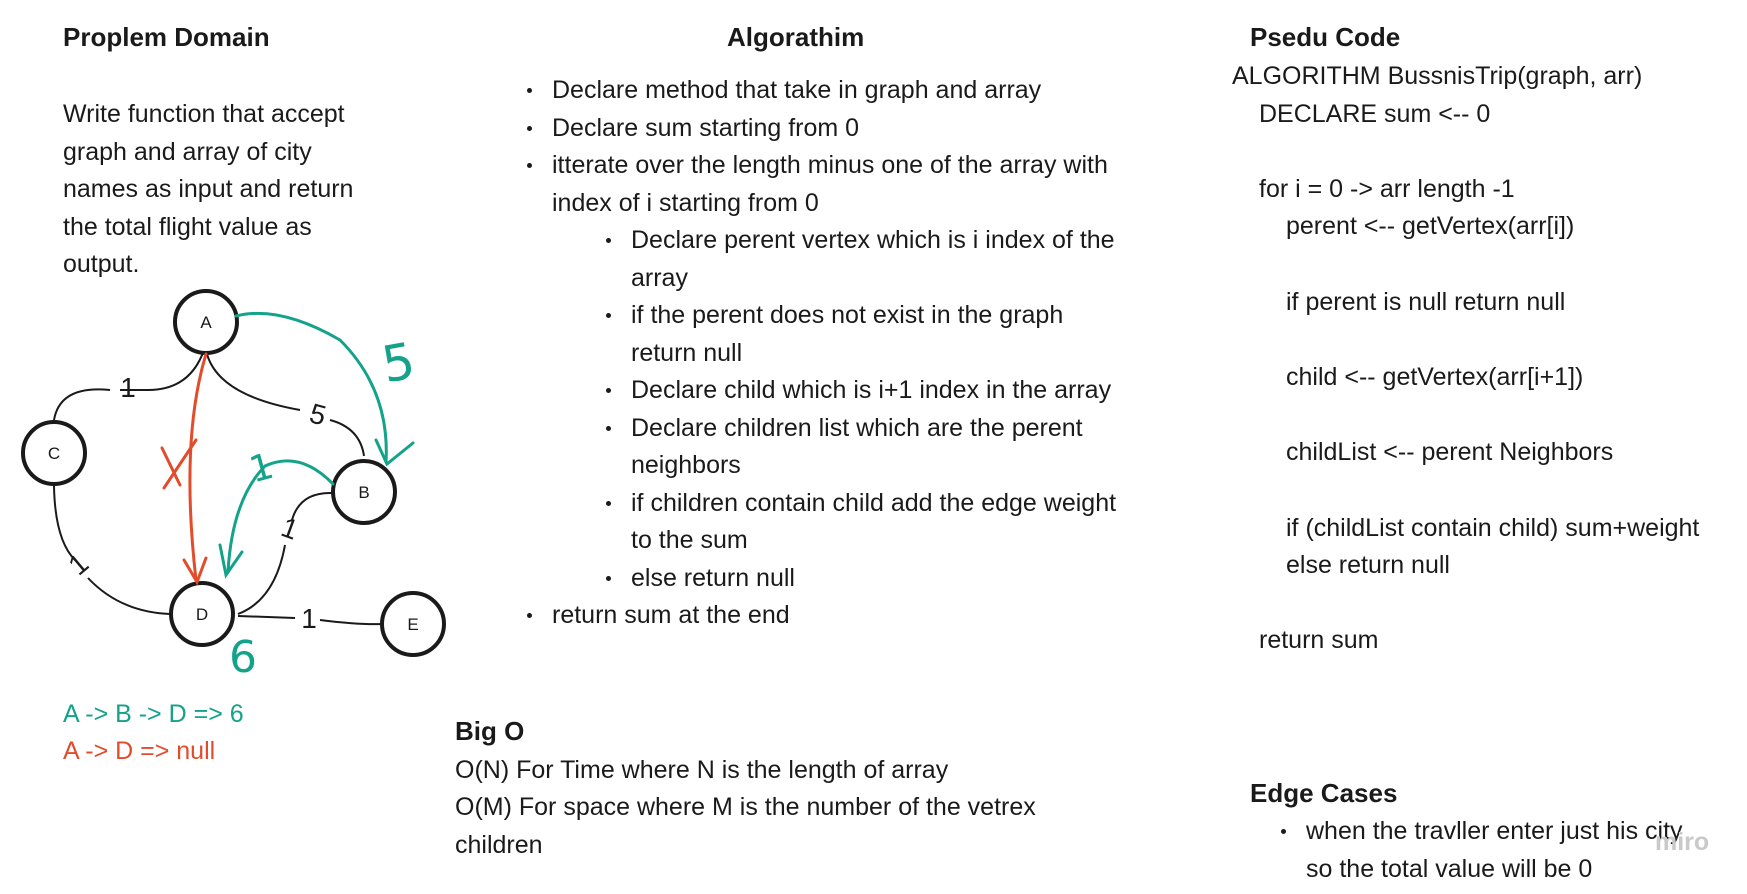 The image size is (1747, 894). Describe the element at coordinates (166, 37) in the screenshot. I see `problem-domain-title: Proplem Domain` at that location.